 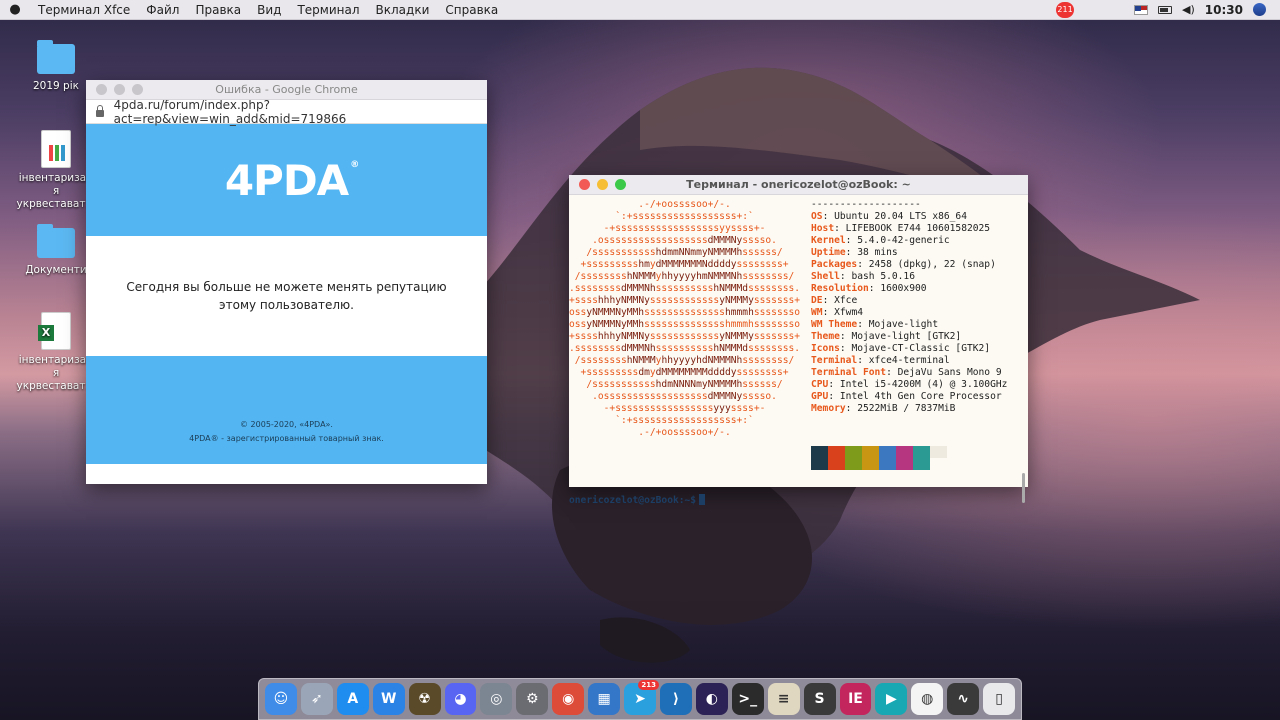 I want to click on lock-icon, so click(x=100, y=111).